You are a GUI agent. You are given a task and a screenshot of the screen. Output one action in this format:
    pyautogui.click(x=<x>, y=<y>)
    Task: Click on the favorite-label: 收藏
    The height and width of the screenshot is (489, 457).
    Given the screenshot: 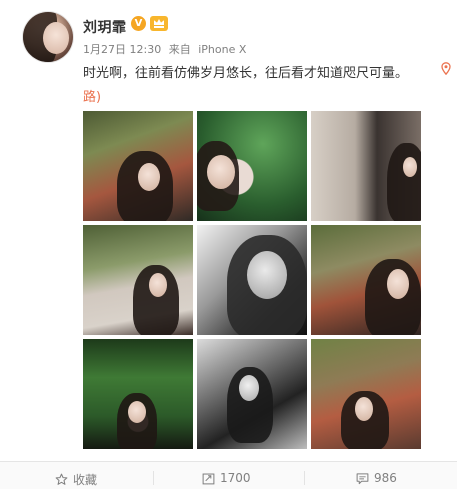 What is the action you would take?
    pyautogui.click(x=85, y=480)
    